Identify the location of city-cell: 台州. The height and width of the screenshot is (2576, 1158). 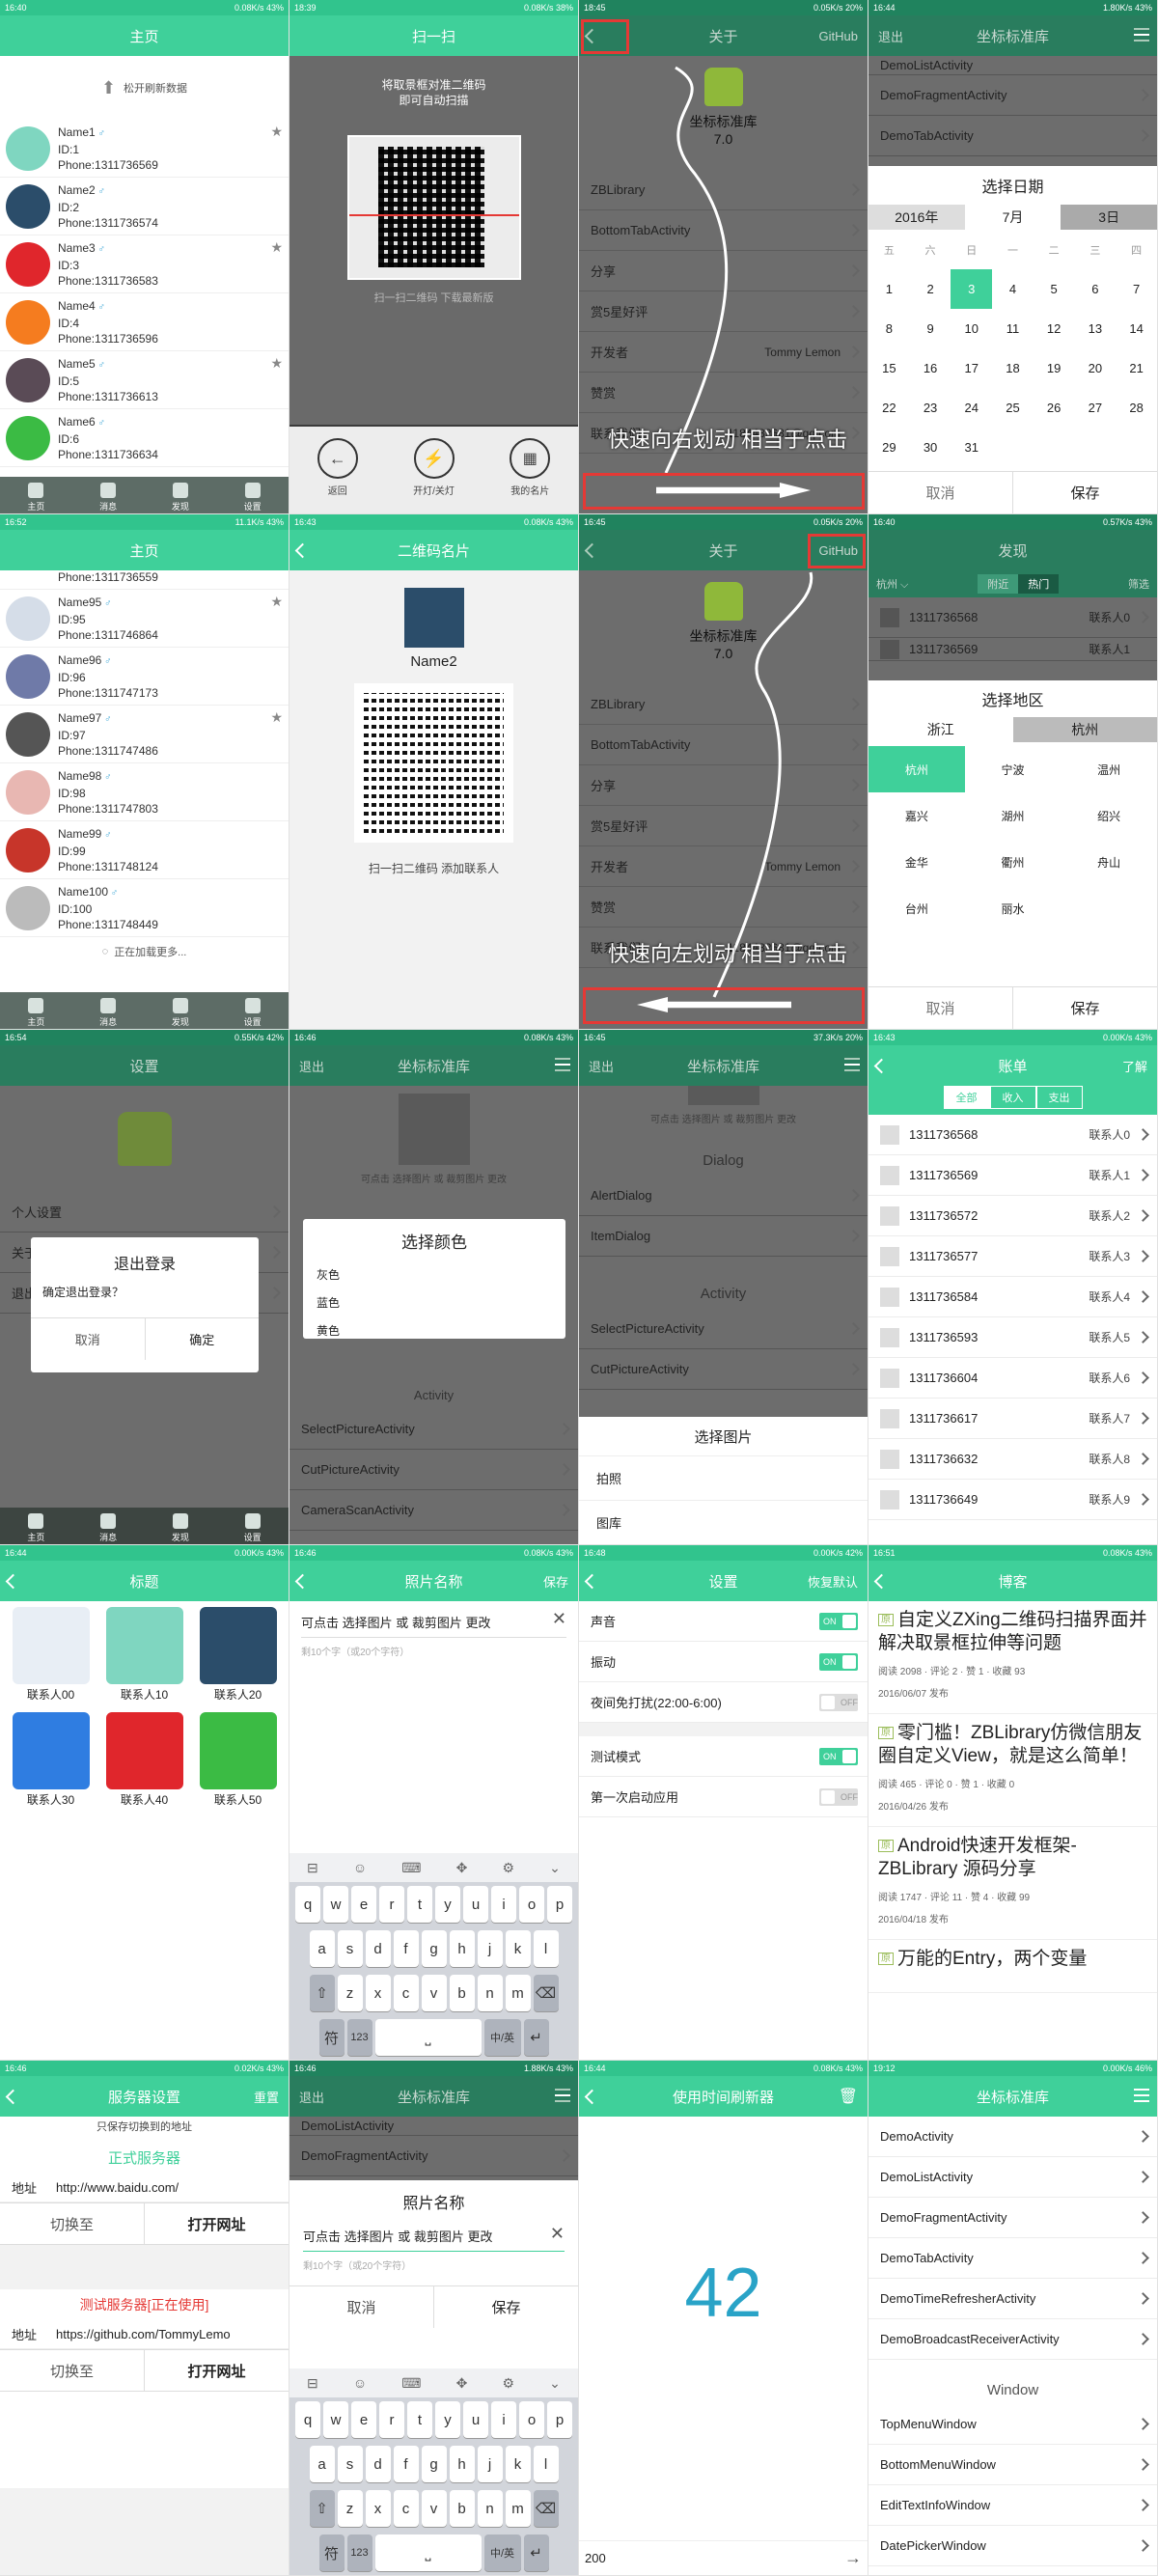
(916, 908).